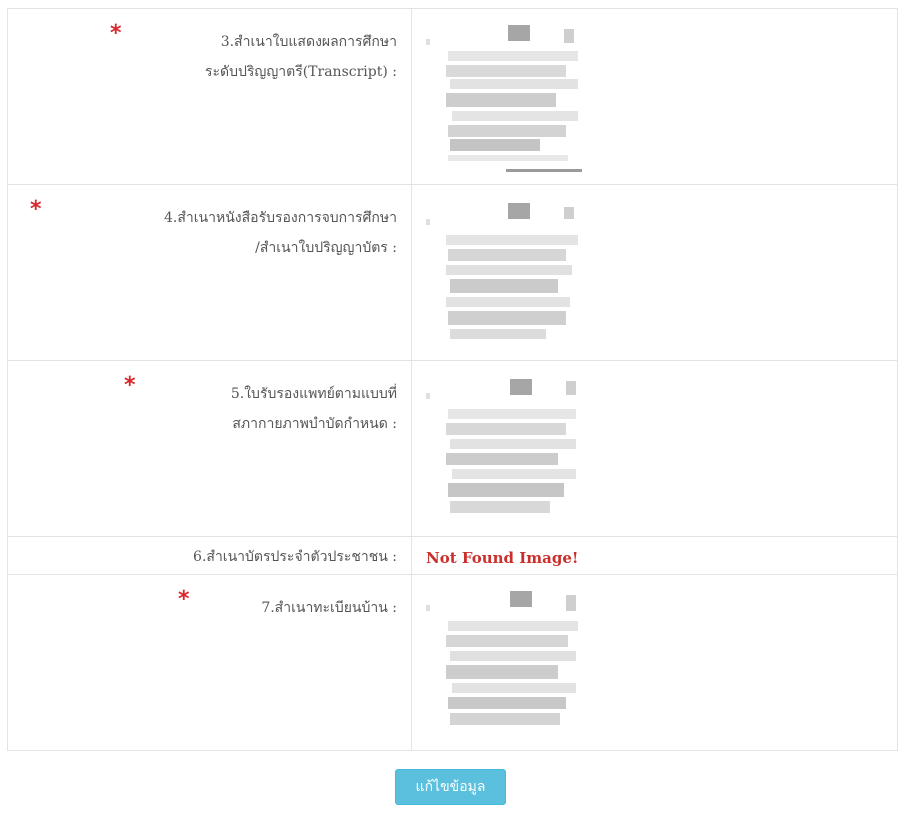 The image size is (901, 821). What do you see at coordinates (313, 394) in the screenshot?
I see `document-label-line1: 5.ใบรับรองแพทย์ตามแบบที่` at bounding box center [313, 394].